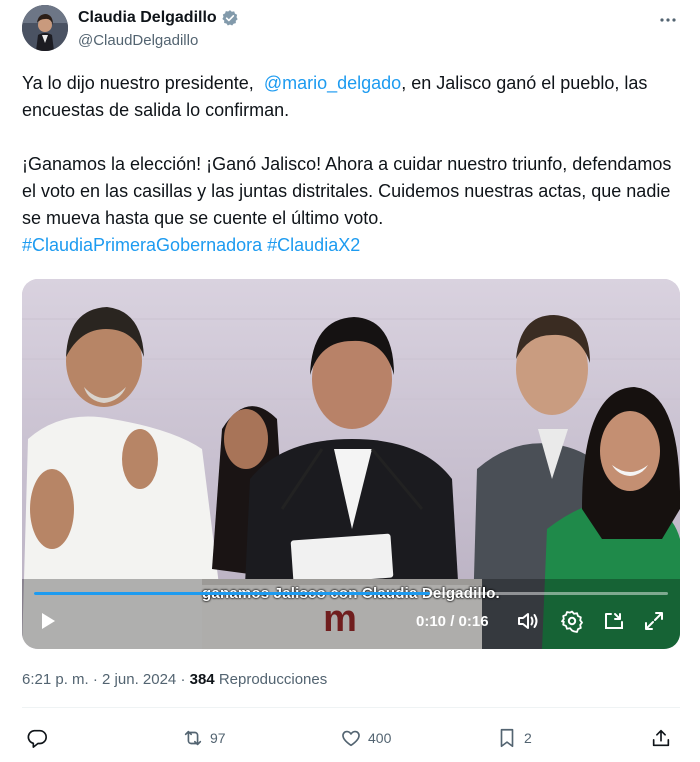 This screenshot has width=700, height=762. Describe the element at coordinates (139, 679) in the screenshot. I see `tweet-date: 2 jun. 2024` at that location.